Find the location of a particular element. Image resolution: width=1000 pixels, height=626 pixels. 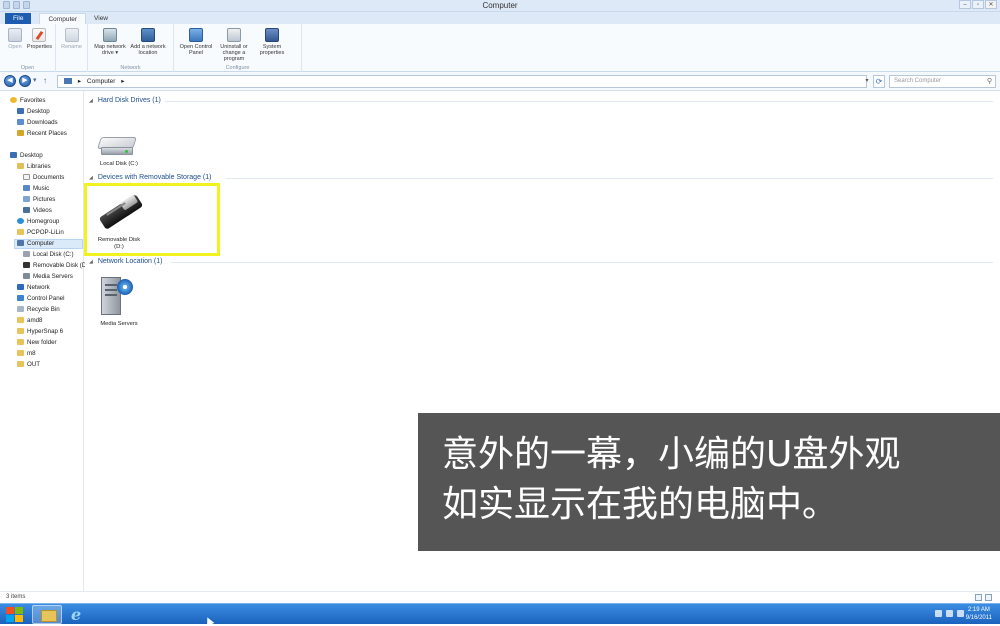

nav-item-media-servers: Media Servers is located at coordinates (48, 277).